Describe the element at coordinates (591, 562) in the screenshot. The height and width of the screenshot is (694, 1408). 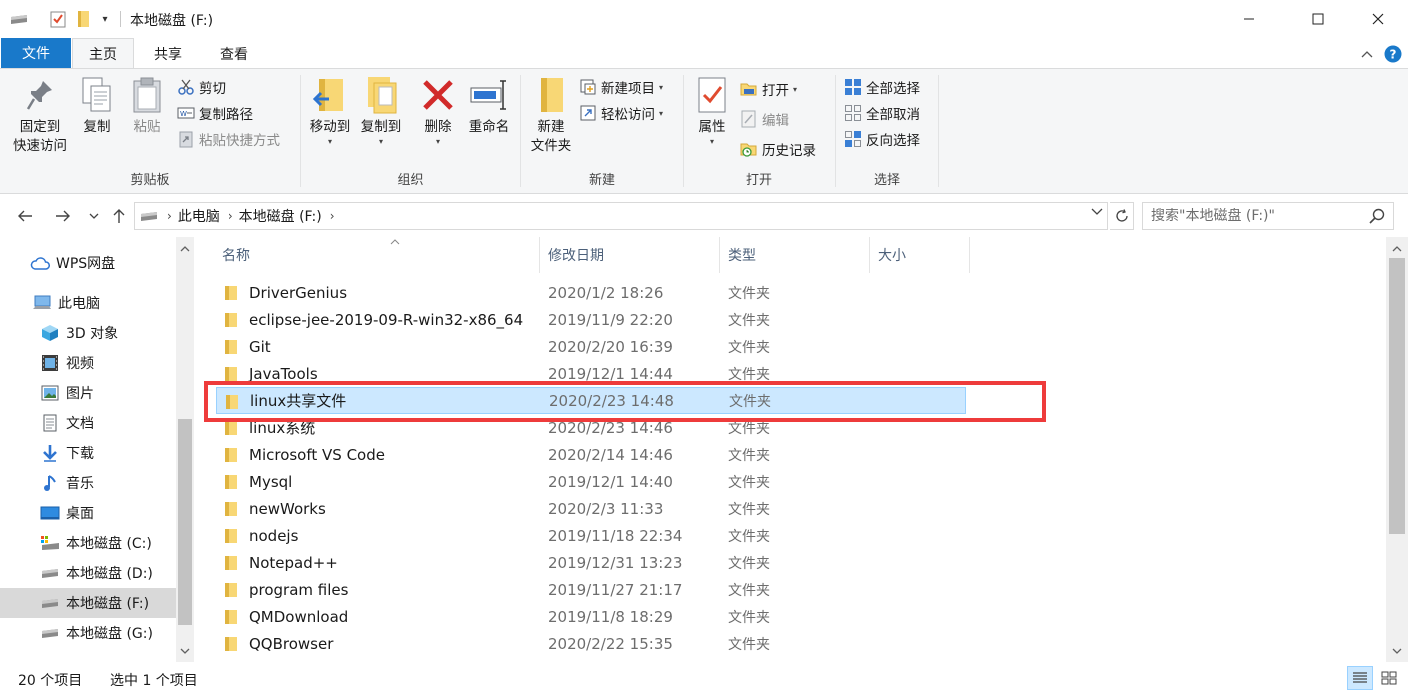
I see `table-row: Notepad++ 2019/12/31 13:23 文件夹` at that location.